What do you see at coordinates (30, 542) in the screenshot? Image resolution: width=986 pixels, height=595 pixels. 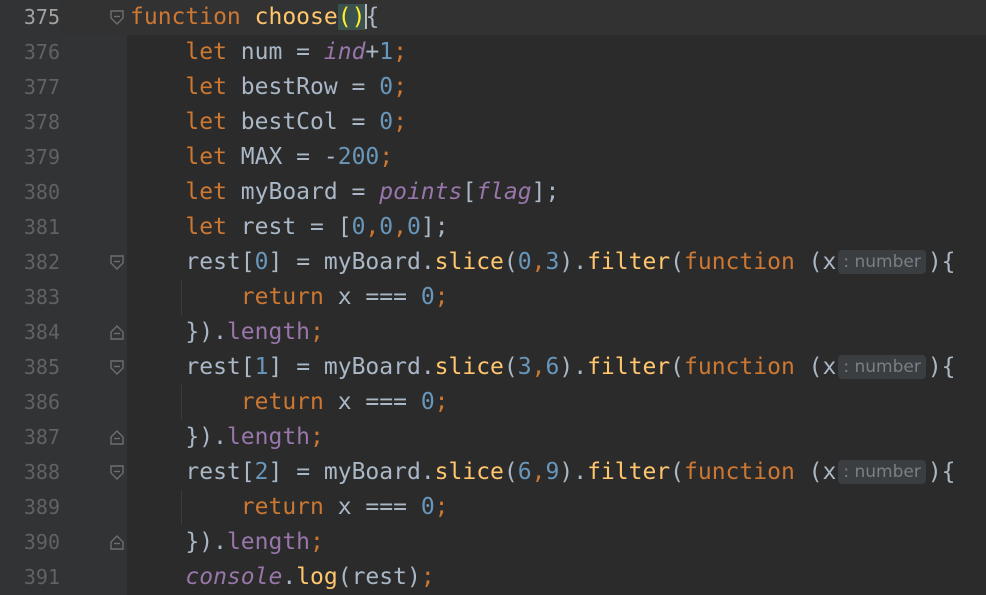 I see `line-number: 390` at bounding box center [30, 542].